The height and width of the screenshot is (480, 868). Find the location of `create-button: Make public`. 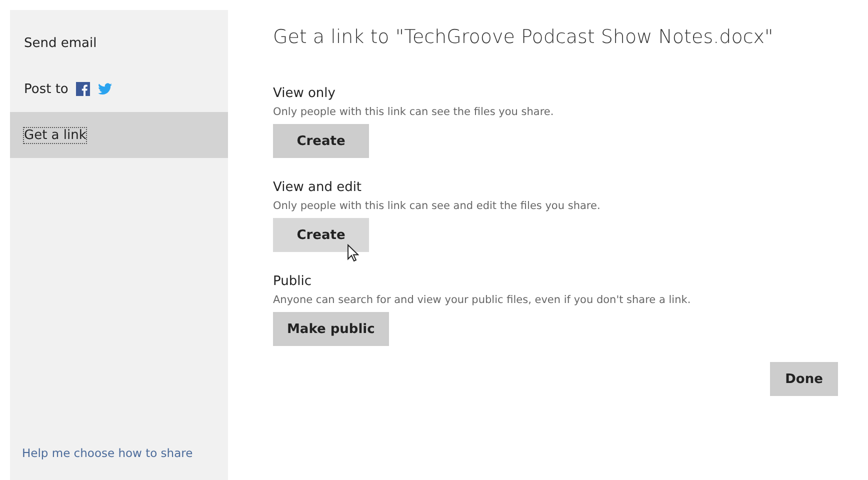

create-button: Make public is located at coordinates (331, 329).